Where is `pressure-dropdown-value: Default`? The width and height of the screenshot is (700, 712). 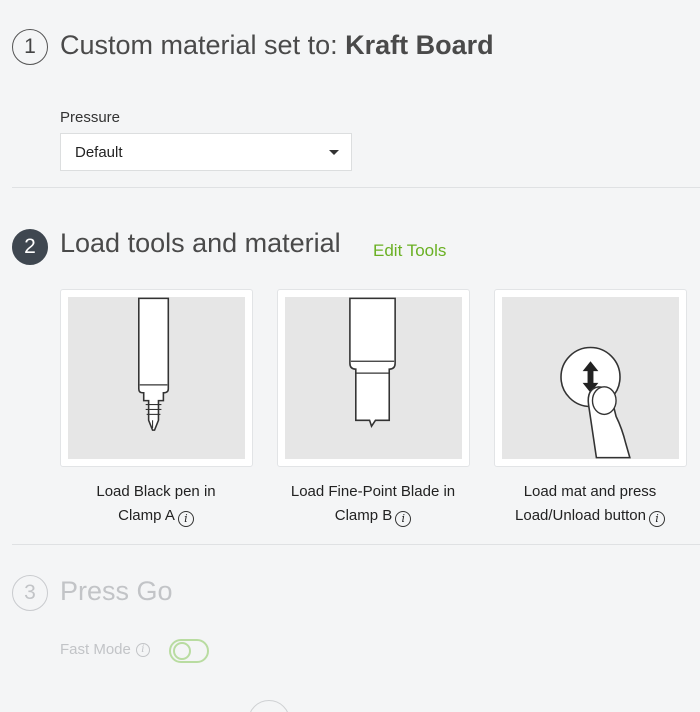
pressure-dropdown-value: Default is located at coordinates (99, 152).